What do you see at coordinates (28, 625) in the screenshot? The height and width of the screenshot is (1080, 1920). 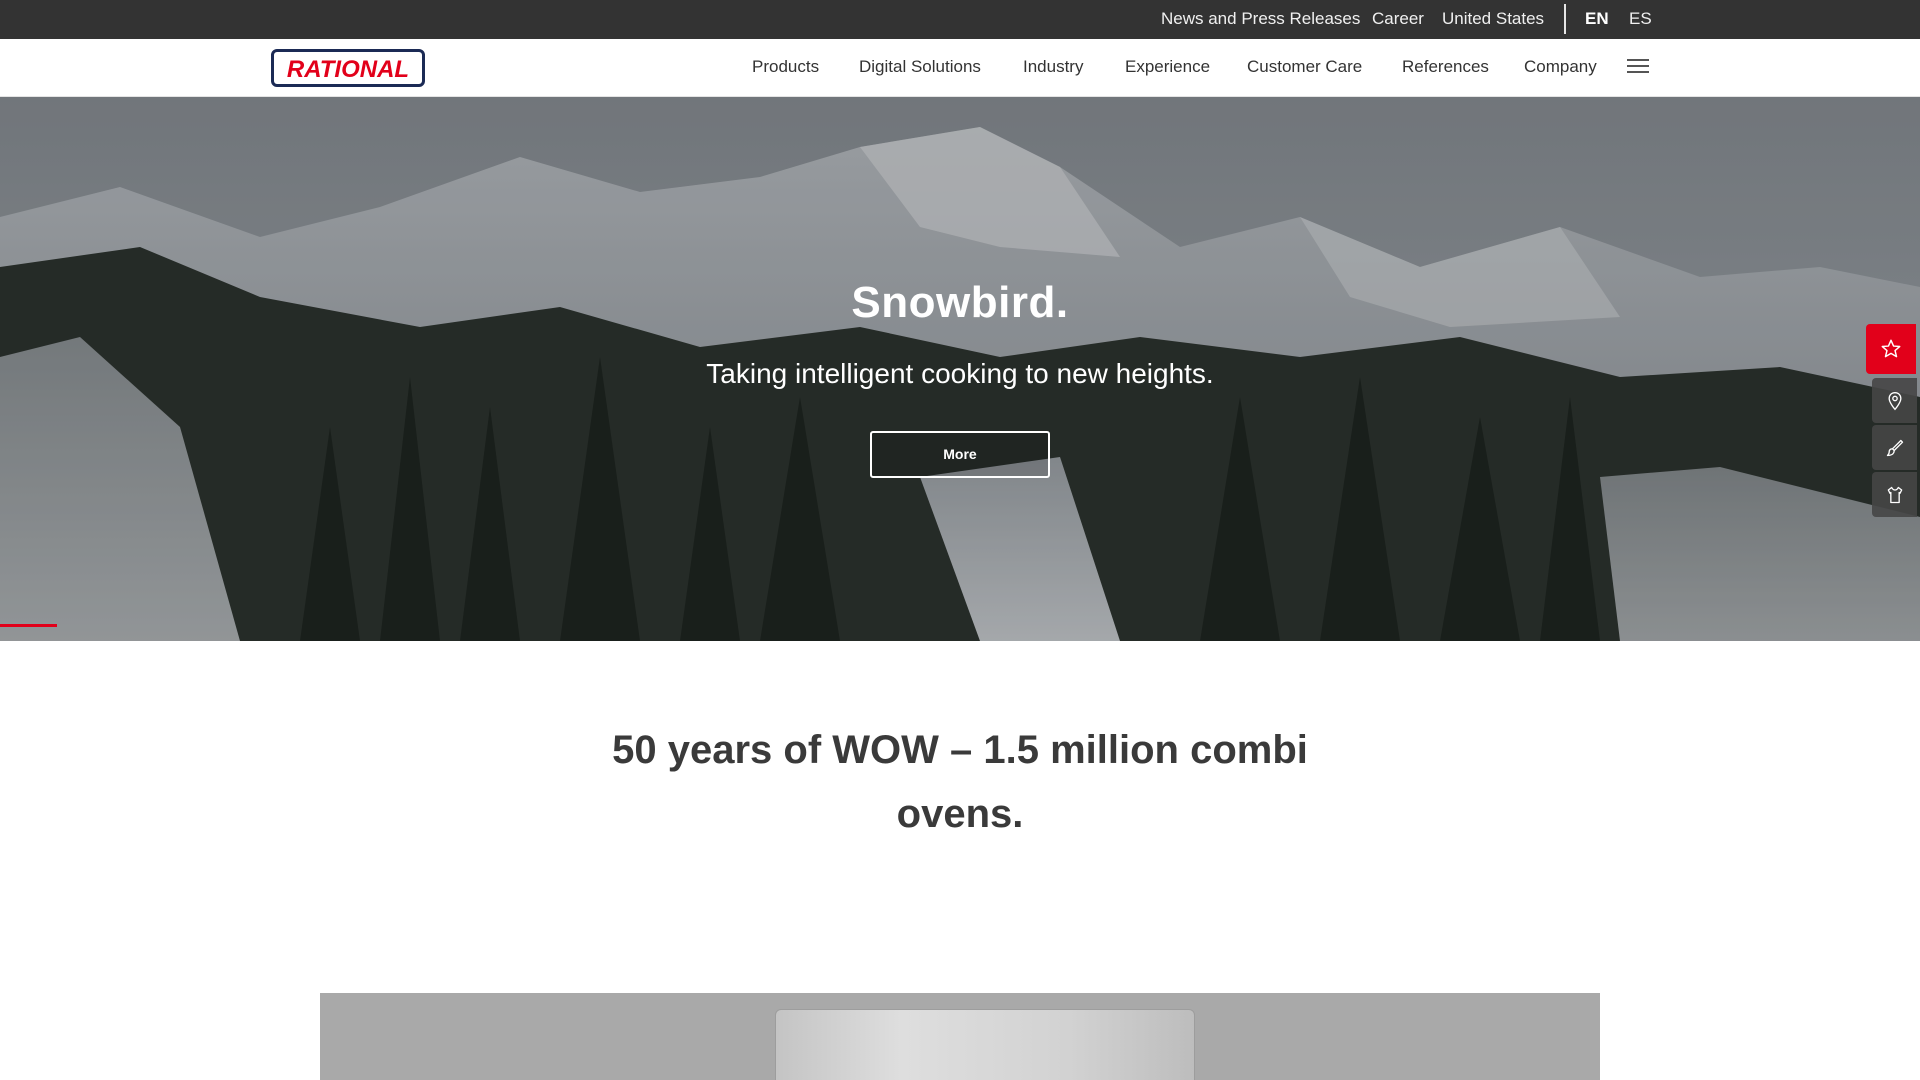 I see `slider-progress-indicator` at bounding box center [28, 625].